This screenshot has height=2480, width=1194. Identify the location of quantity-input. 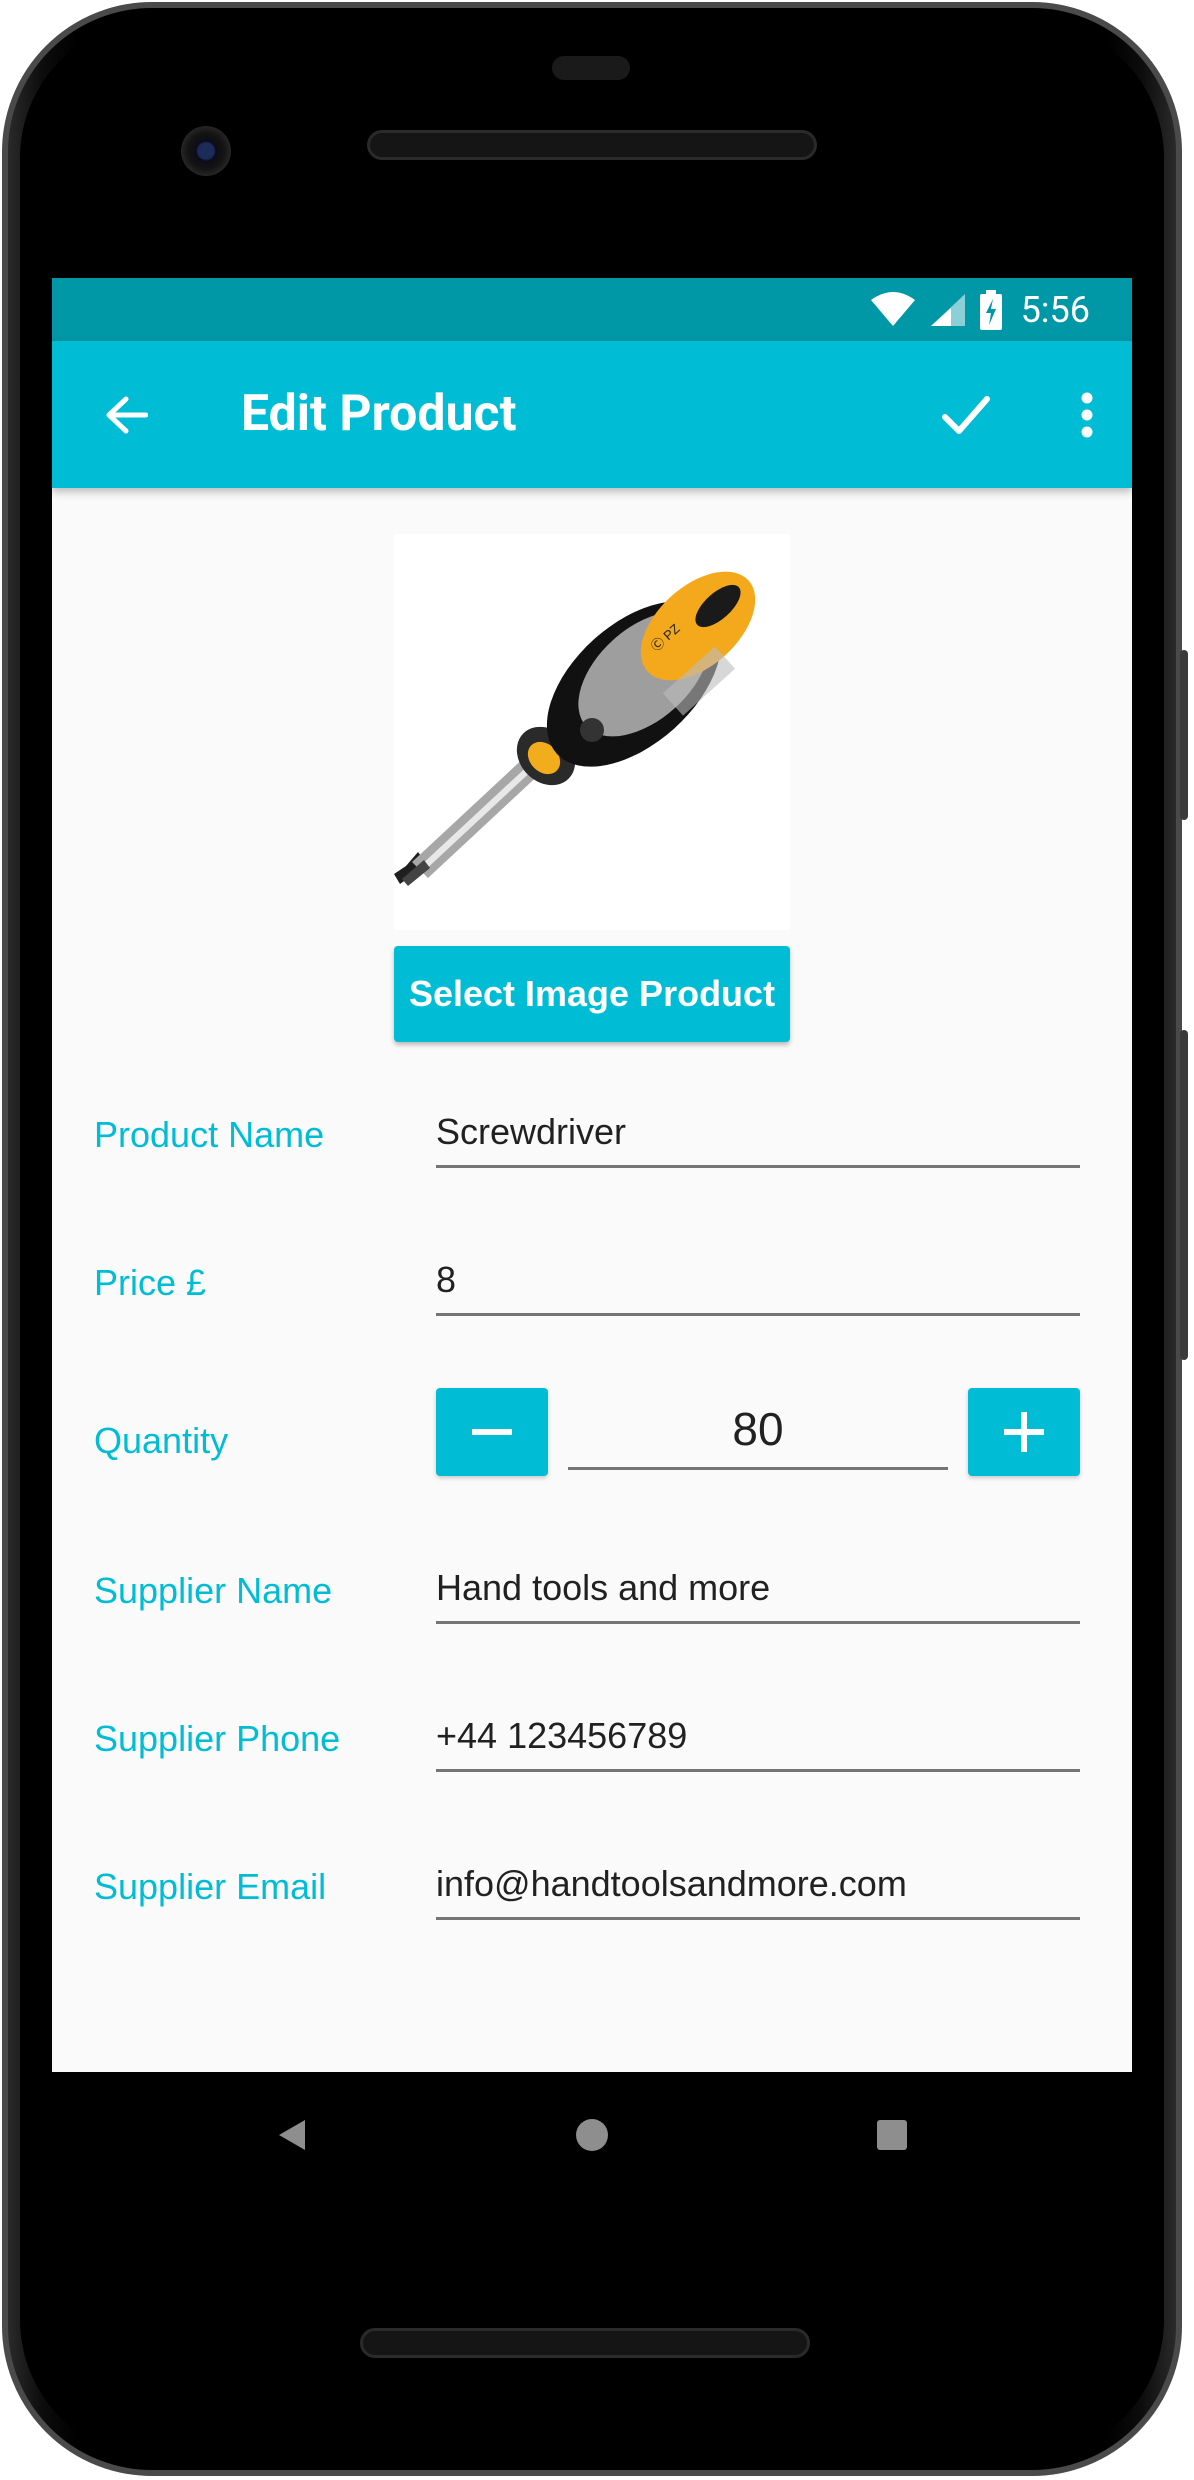
(758, 1430).